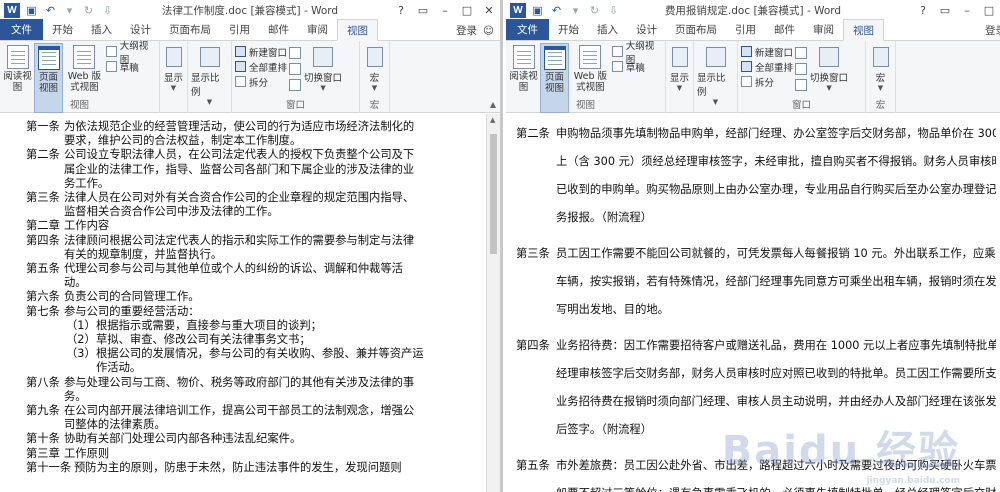 The image size is (1000, 492). I want to click on list-item: （3） 根据公司的发展情况，参与公司的有关收购、参股、兼并等资产运作活动。, so click(256, 361).